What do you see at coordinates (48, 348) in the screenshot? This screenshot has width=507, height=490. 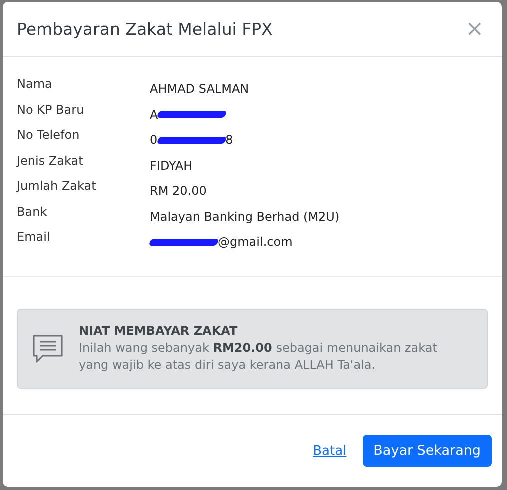 I see `message-icon` at bounding box center [48, 348].